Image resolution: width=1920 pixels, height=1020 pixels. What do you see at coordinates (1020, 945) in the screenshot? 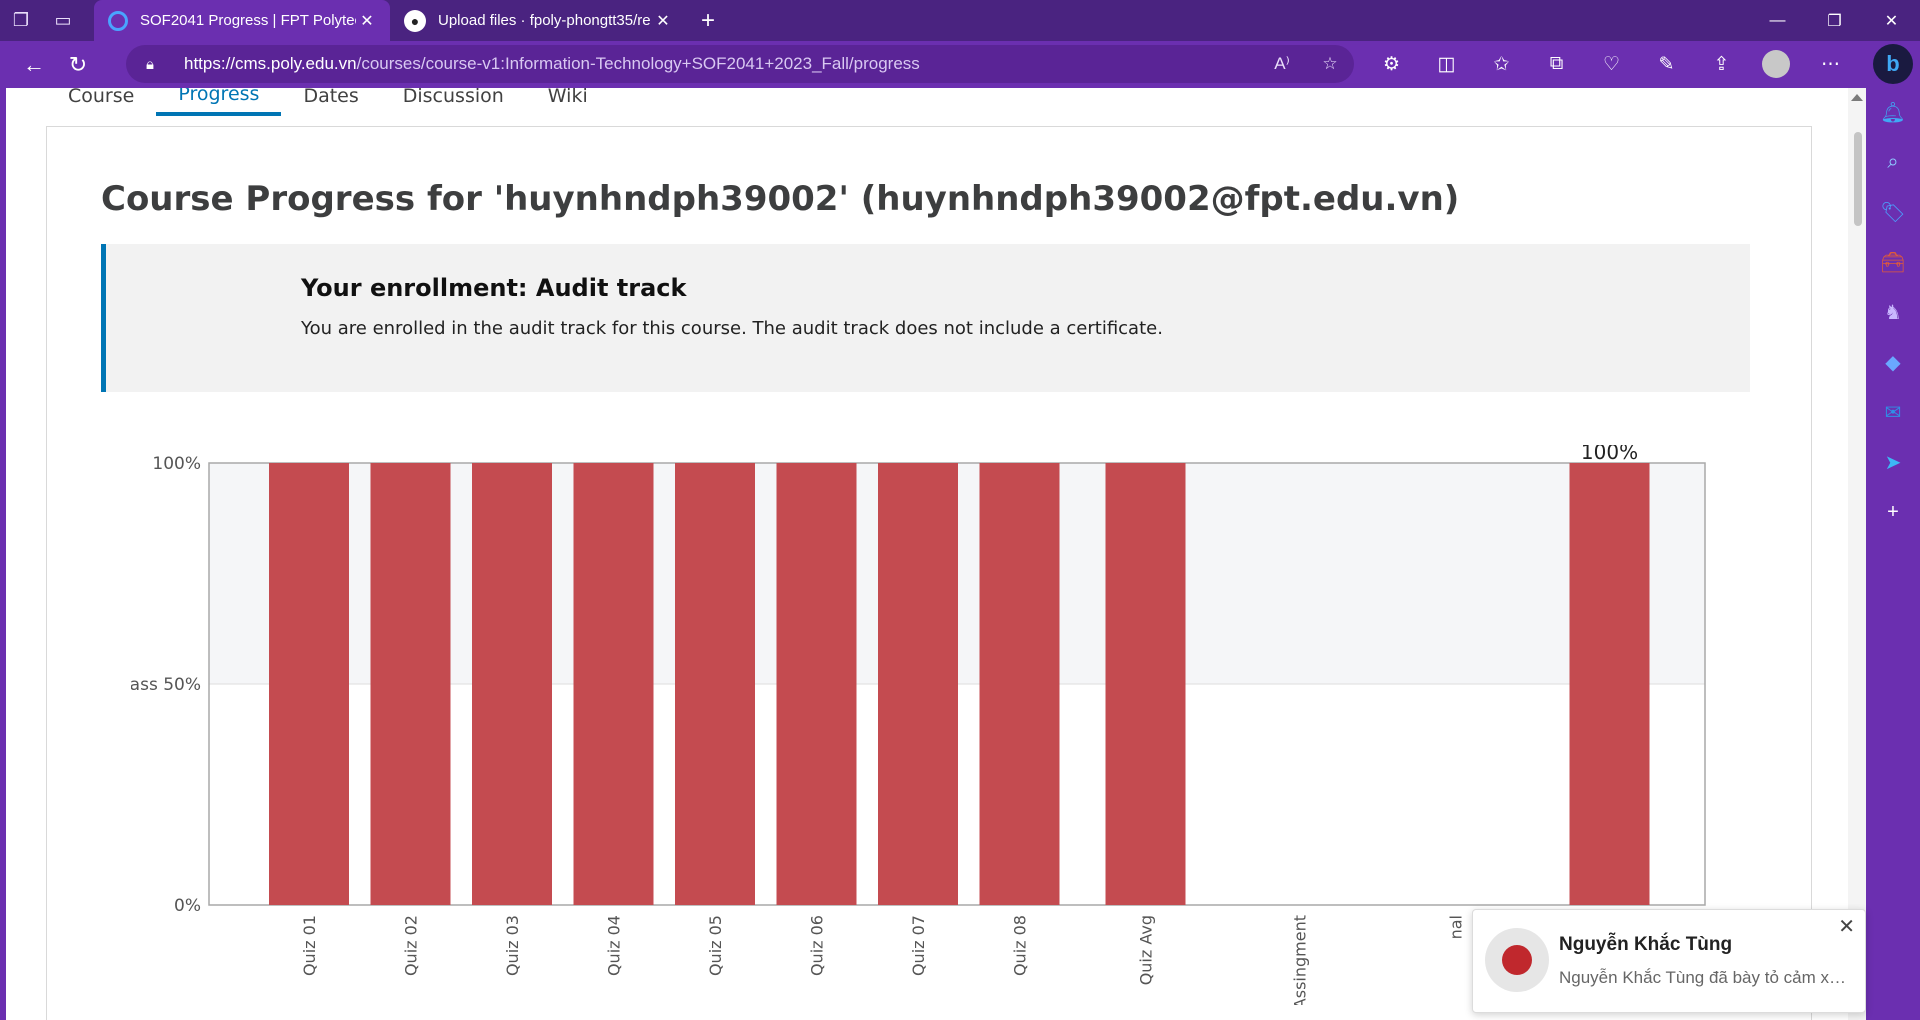
I see `x-tick-label: Quiz 08` at bounding box center [1020, 945].